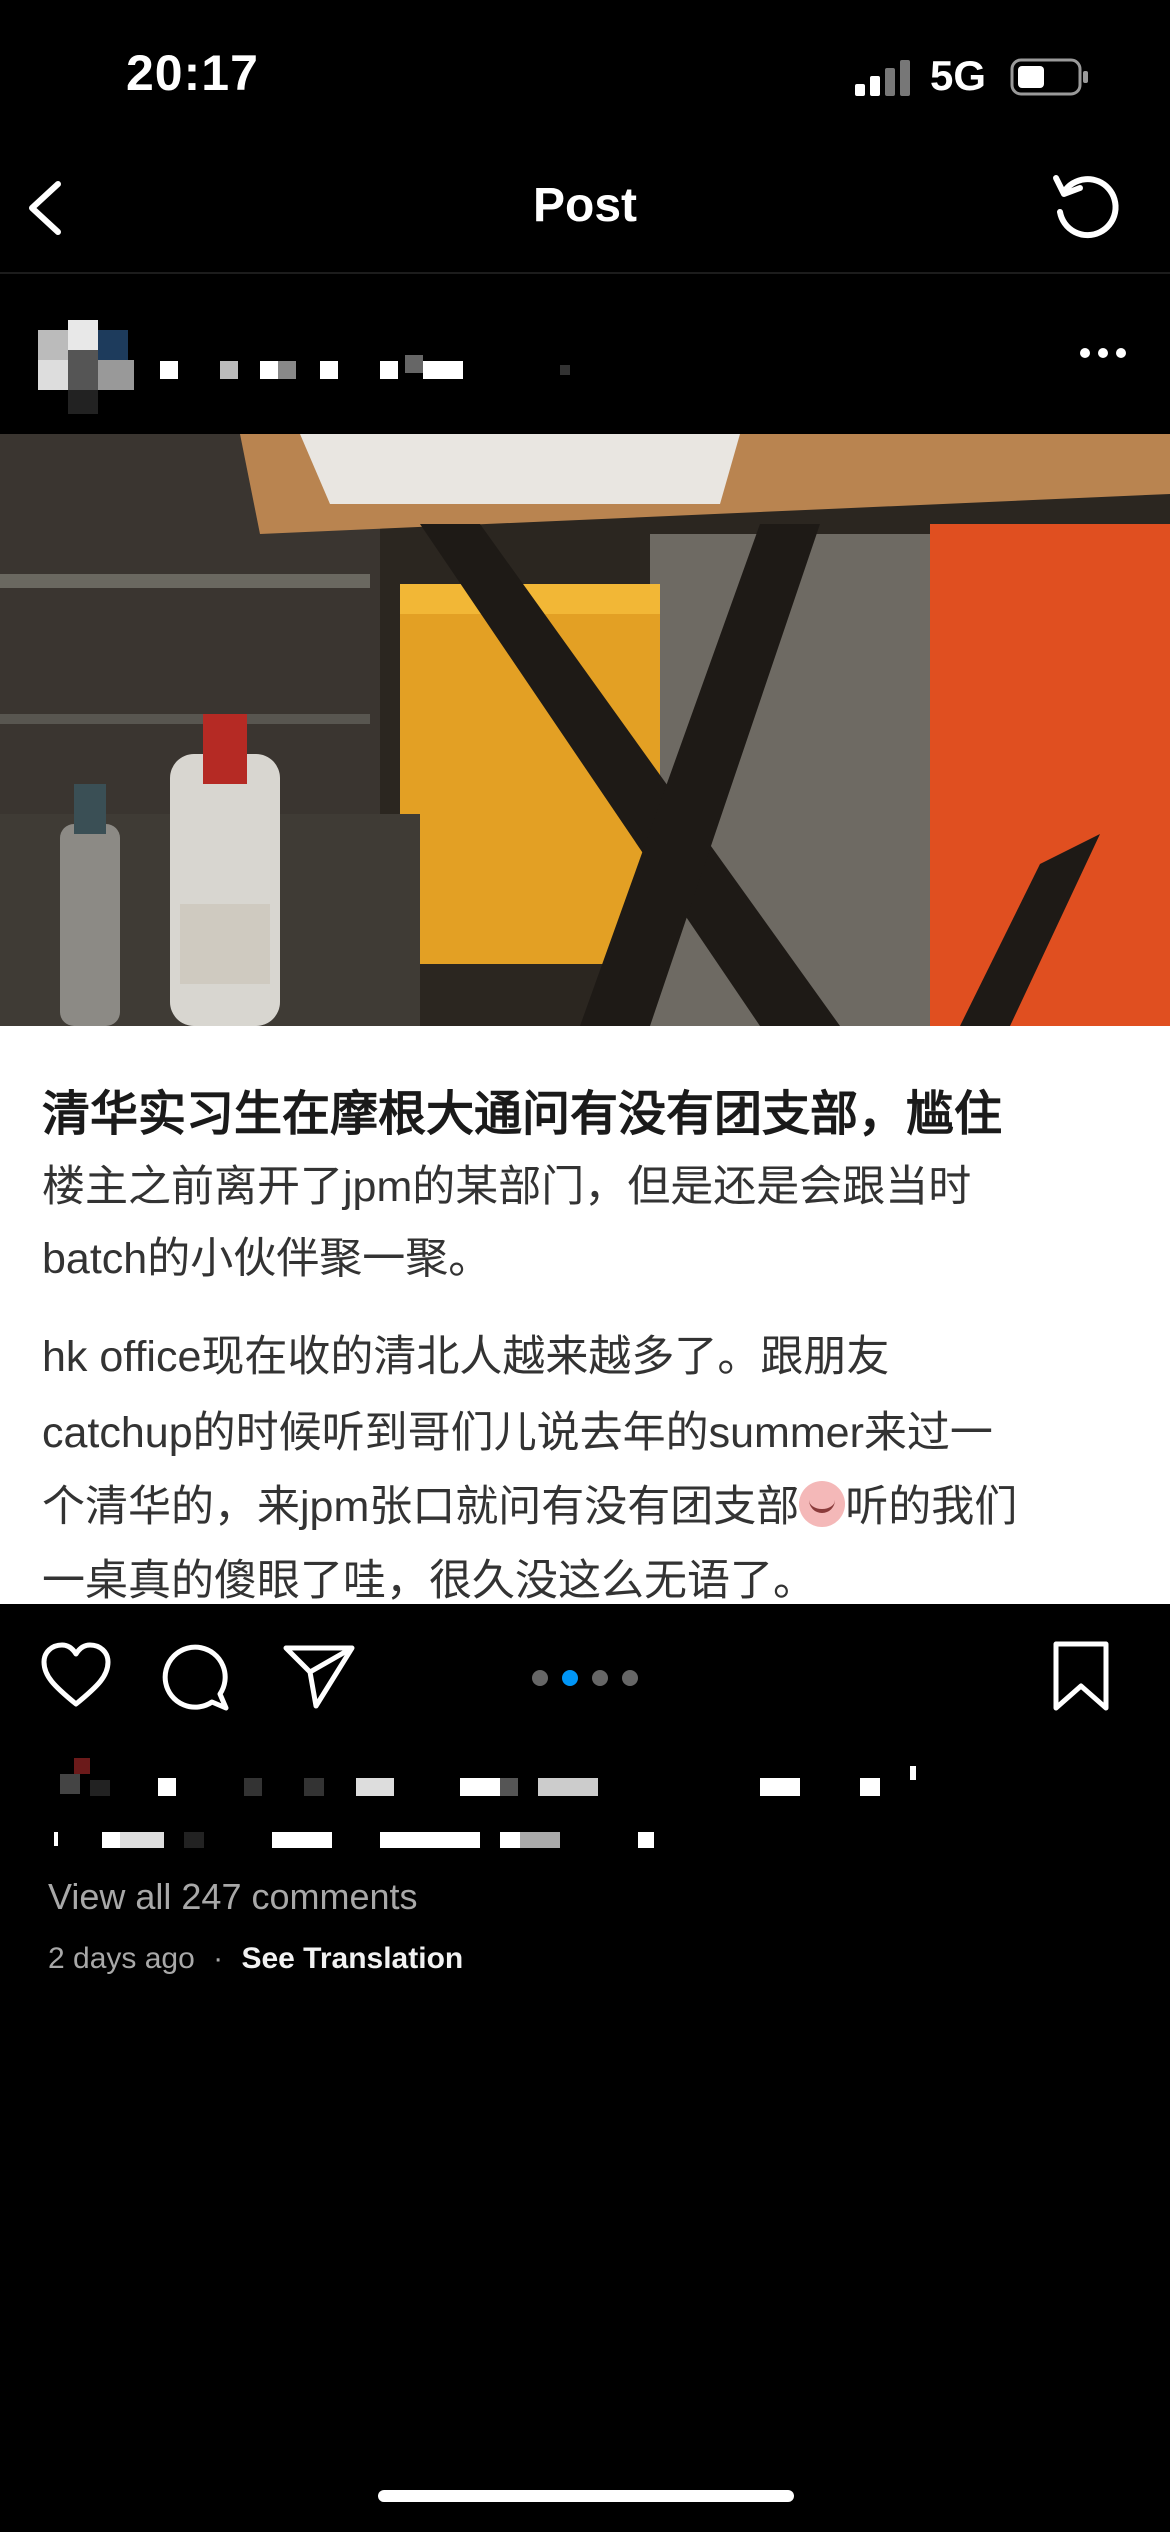 The width and height of the screenshot is (1170, 2532). Describe the element at coordinates (421, 1507) in the screenshot. I see `card-line-text: 个清华的，来jpm张口就问有没有团支部` at that location.